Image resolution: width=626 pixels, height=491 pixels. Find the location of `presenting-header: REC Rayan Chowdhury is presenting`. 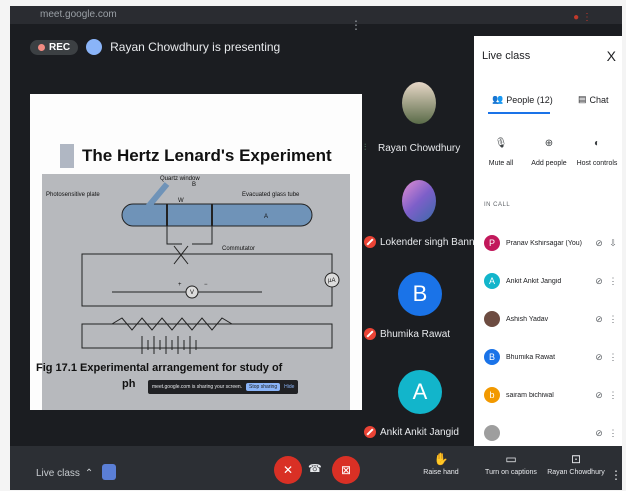

presenting-header: REC Rayan Chowdhury is presenting is located at coordinates (155, 47).